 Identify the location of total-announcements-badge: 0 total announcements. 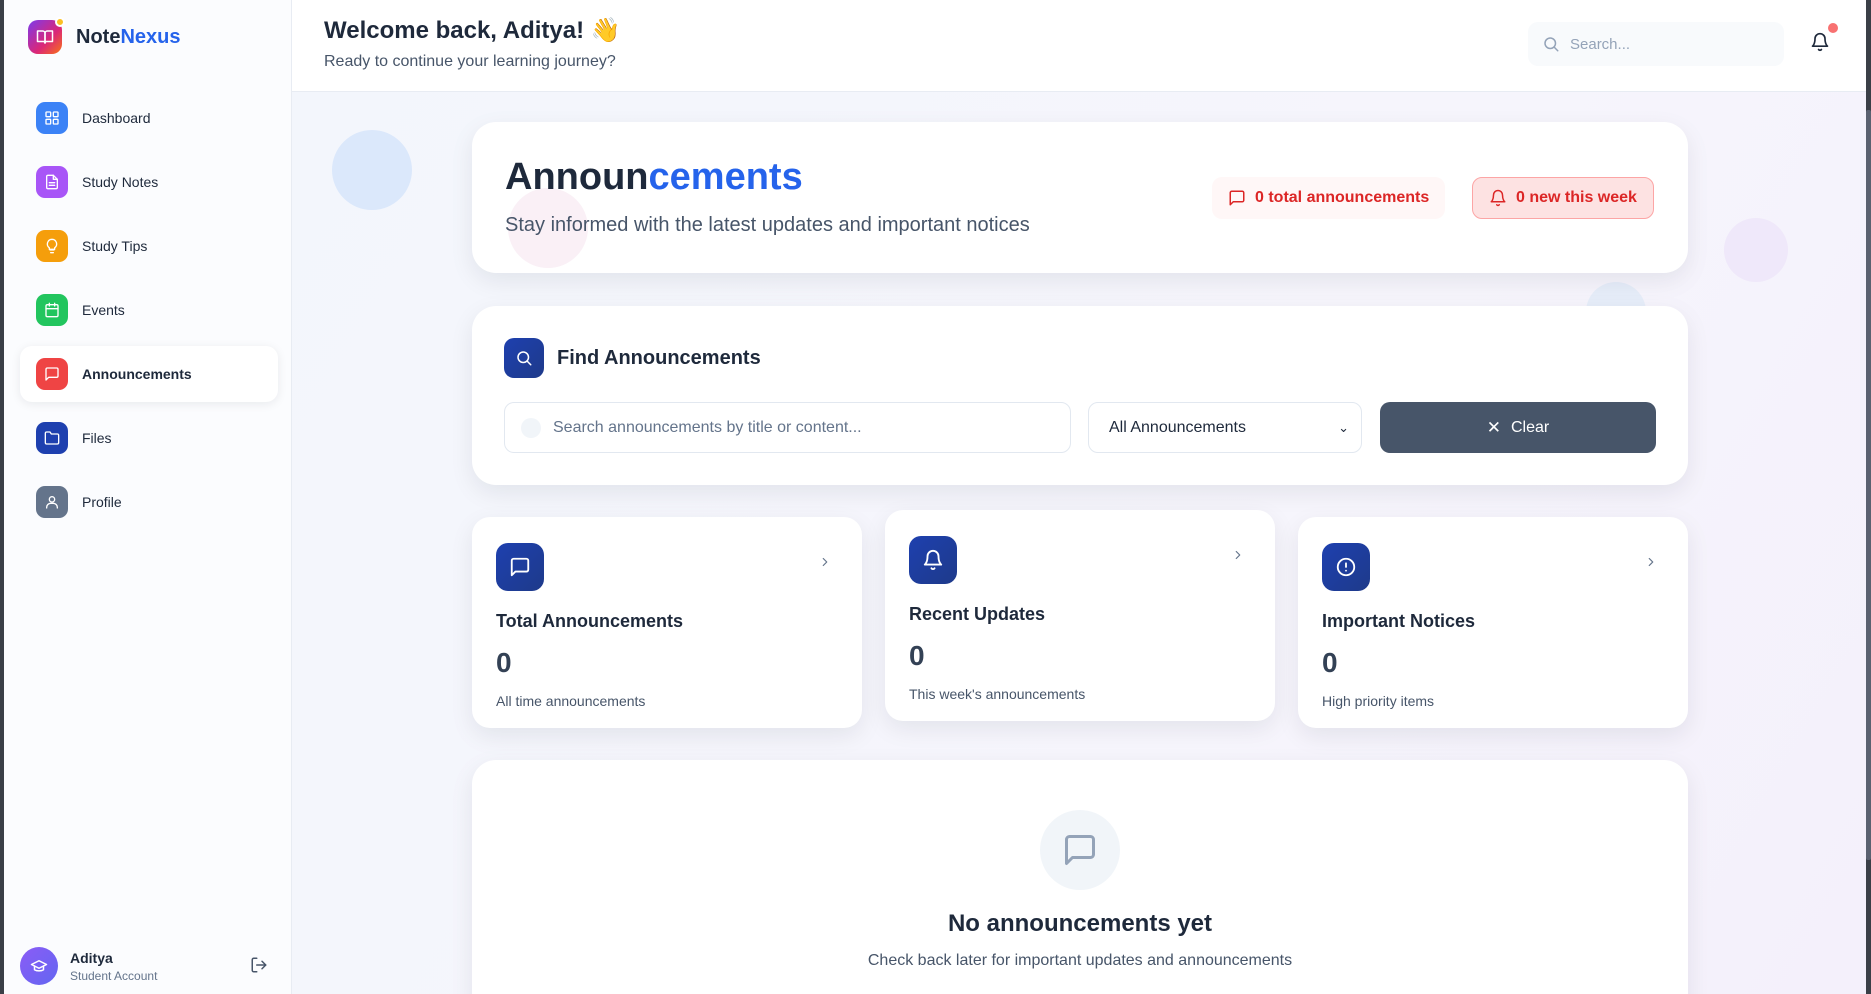
(1329, 198).